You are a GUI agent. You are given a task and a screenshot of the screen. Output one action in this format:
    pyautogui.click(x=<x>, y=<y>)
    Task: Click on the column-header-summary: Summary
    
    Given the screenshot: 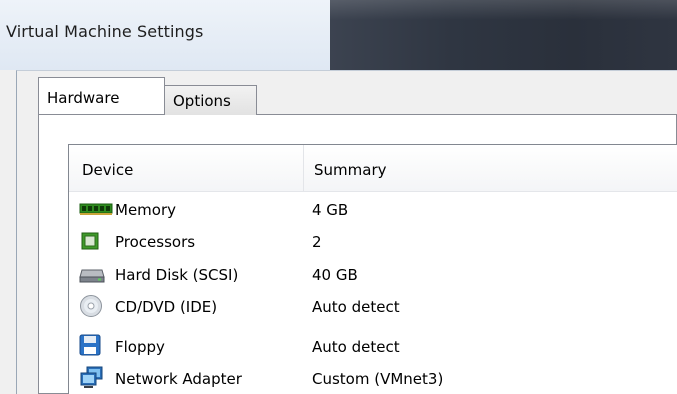 What is the action you would take?
    pyautogui.click(x=350, y=168)
    